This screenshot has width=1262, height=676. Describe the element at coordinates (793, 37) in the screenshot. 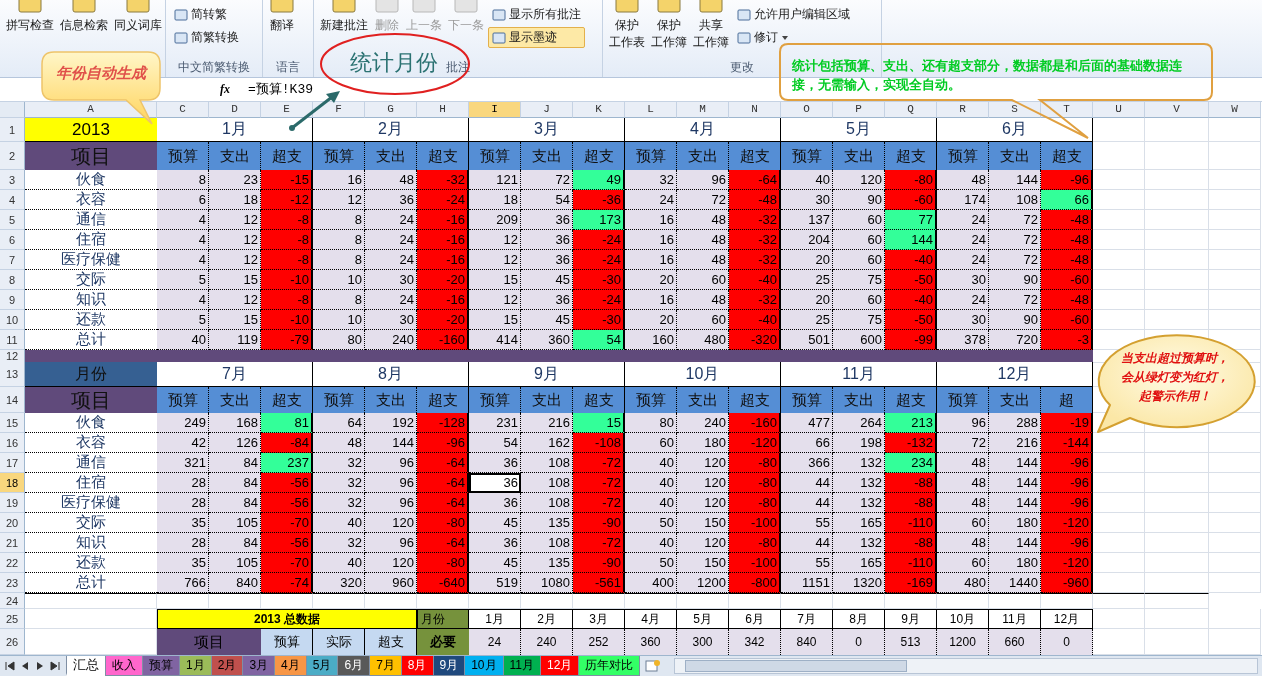

I see `ribbon-button: 修订` at that location.